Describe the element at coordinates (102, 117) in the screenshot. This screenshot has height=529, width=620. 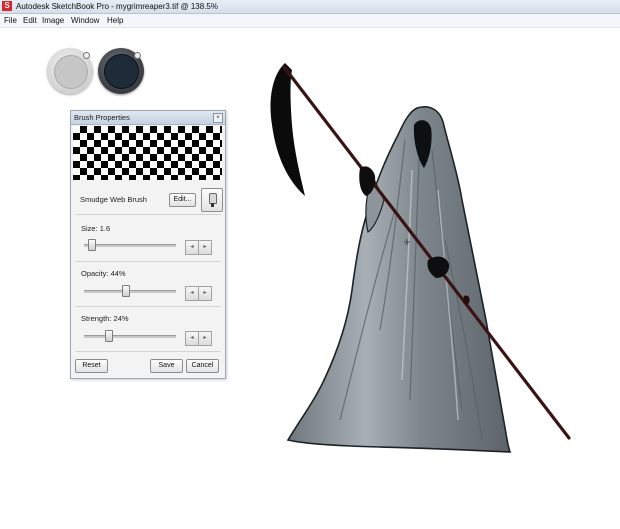
I see `panel-title: Brush Properties` at that location.